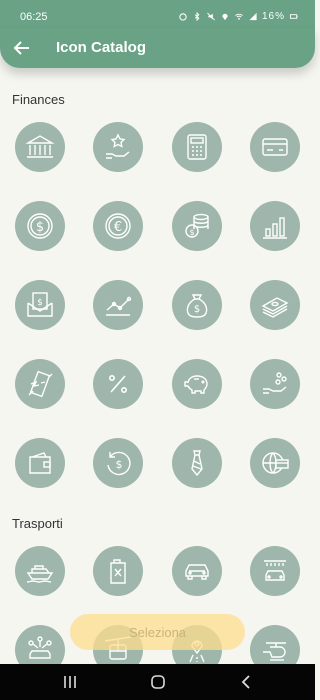  Describe the element at coordinates (211, 16) in the screenshot. I see `mute-icon` at that location.